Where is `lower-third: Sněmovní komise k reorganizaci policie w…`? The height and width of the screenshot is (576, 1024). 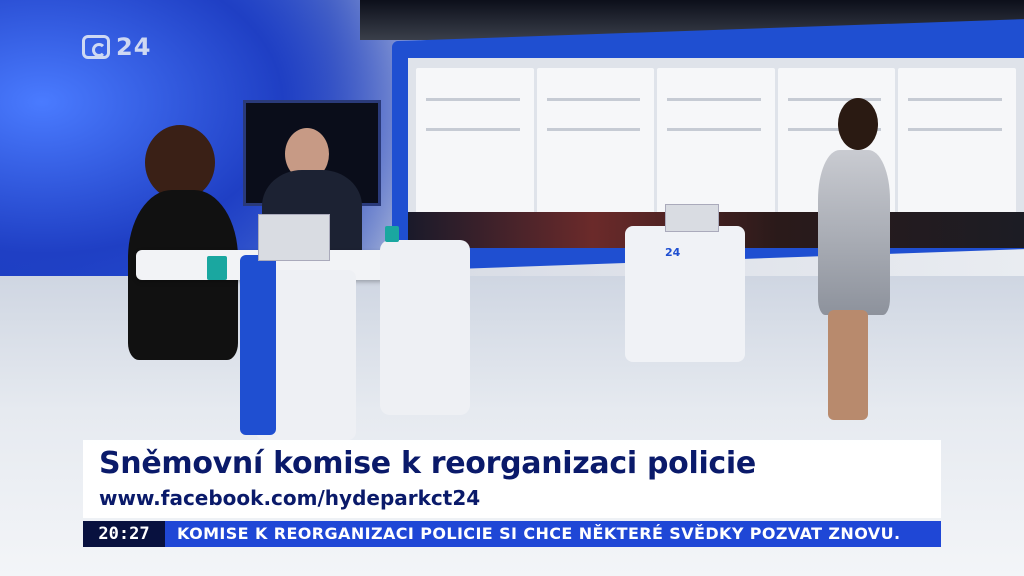
lower-third: Sněmovní komise k reorganizaci policie w… is located at coordinates (512, 479).